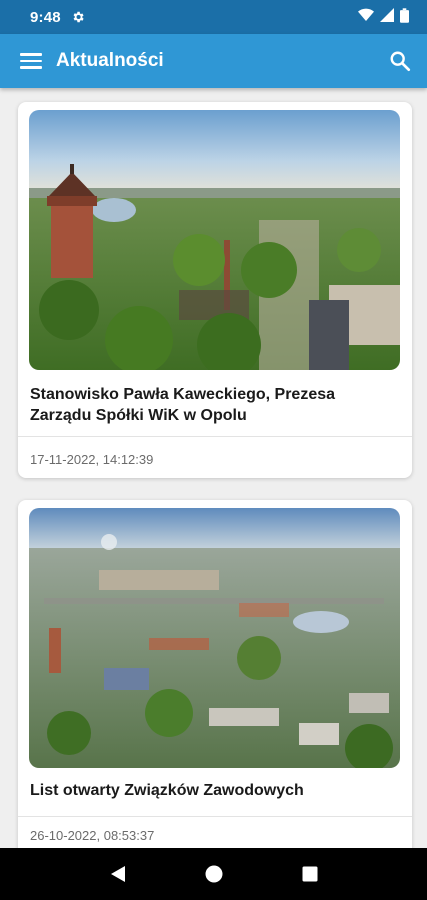 This screenshot has height=900, width=427. I want to click on navigation-bar, so click(213, 874).